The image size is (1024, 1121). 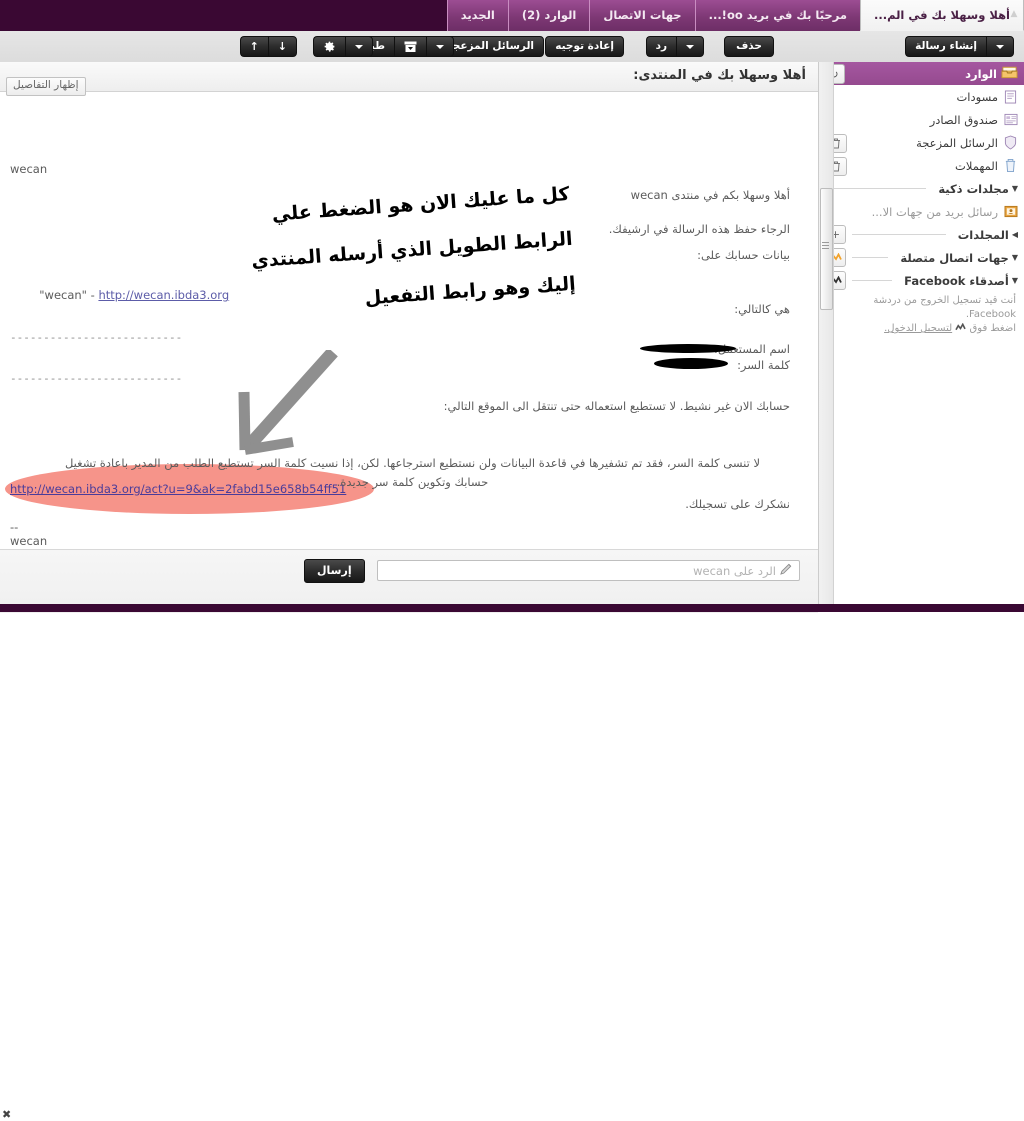 I want to click on tab-inbox: الوارد (2), so click(x=548, y=15).